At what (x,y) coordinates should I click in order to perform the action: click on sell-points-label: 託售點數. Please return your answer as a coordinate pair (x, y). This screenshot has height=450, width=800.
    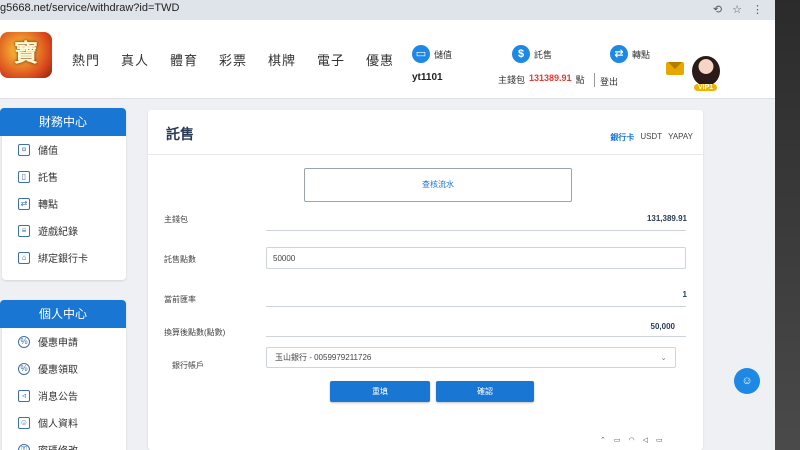
    Looking at the image, I should click on (180, 259).